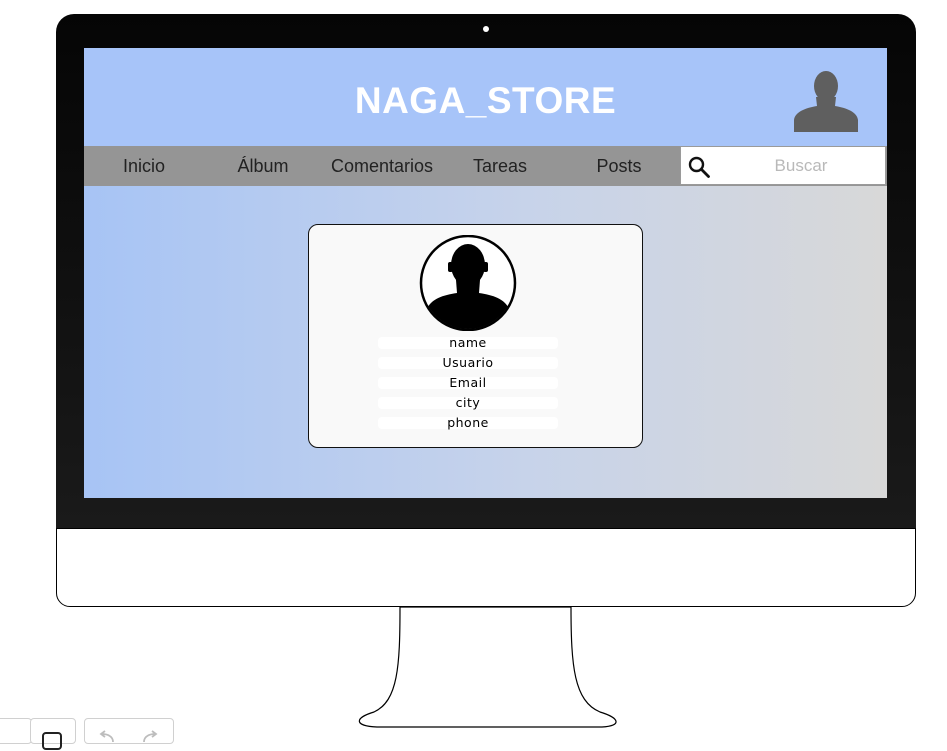  What do you see at coordinates (801, 165) in the screenshot?
I see `search-input` at bounding box center [801, 165].